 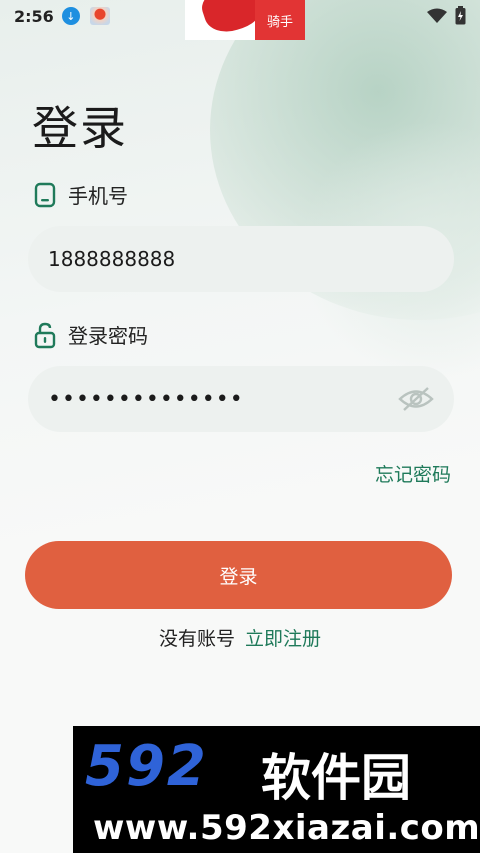 What do you see at coordinates (240, 637) in the screenshot?
I see `register-prompt: 没有账号 立即注册` at bounding box center [240, 637].